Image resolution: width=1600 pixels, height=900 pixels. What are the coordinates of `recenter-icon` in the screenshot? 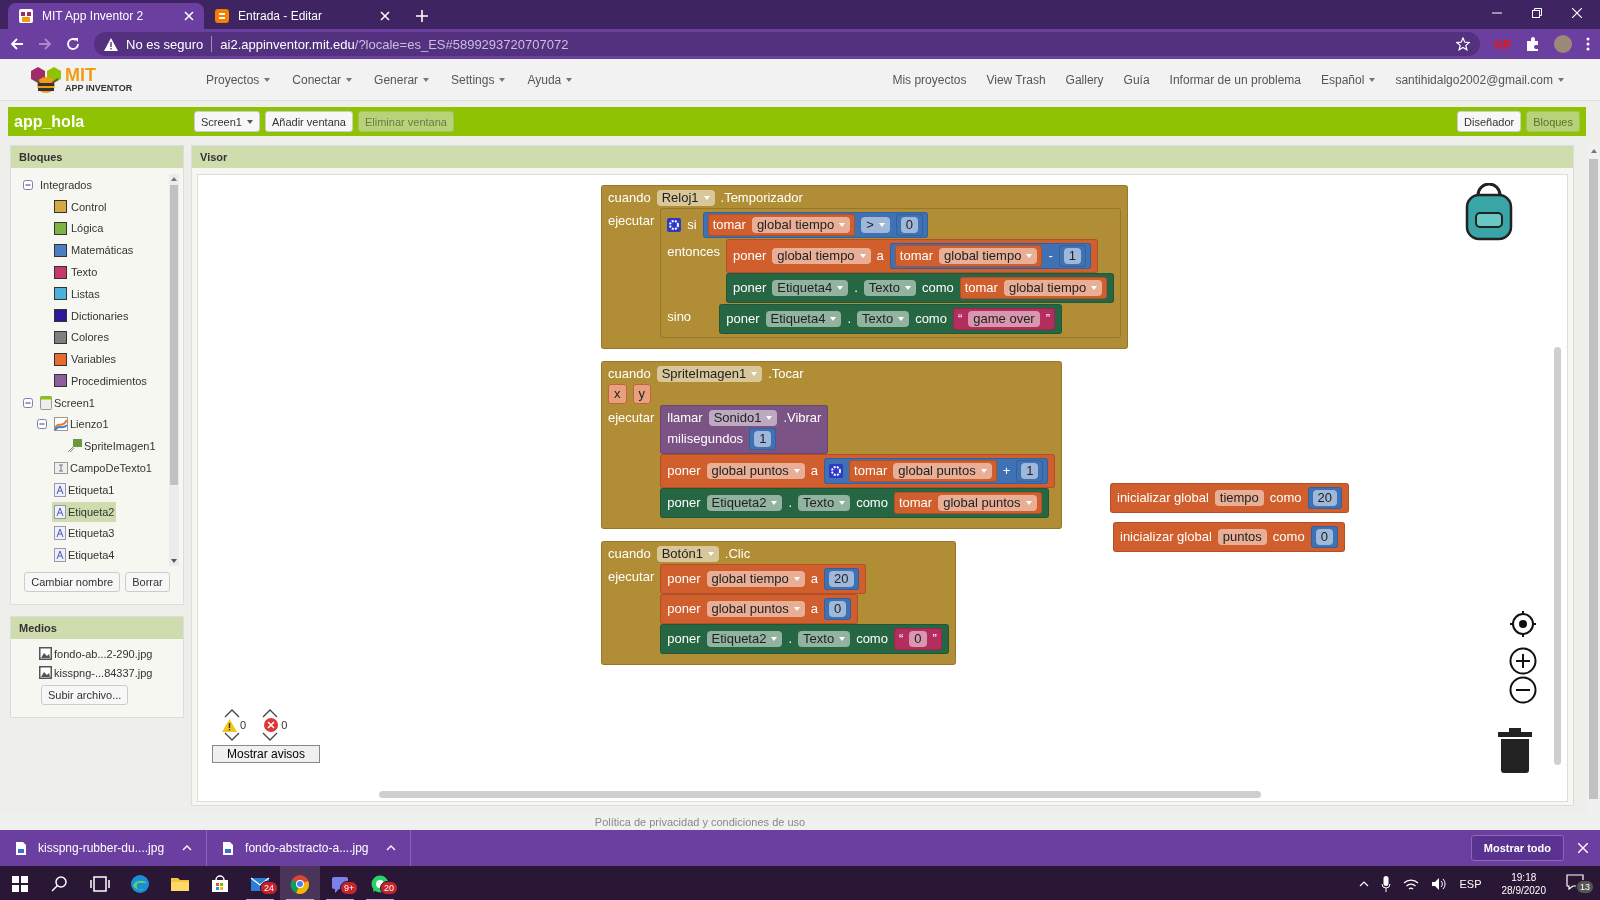 It's located at (1523, 624).